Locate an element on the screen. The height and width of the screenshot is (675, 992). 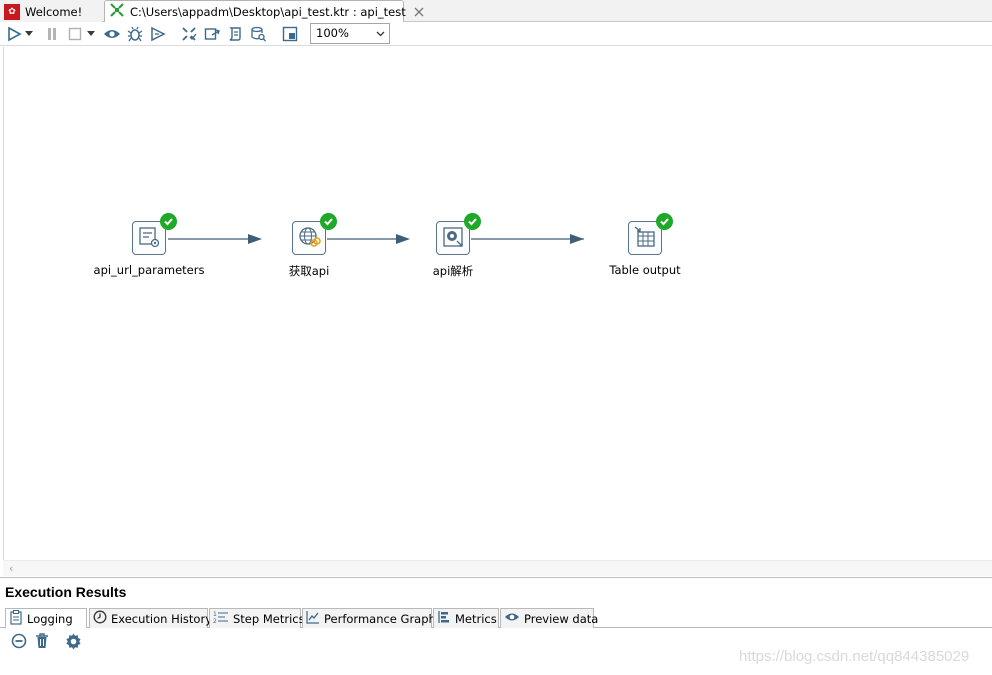
tab-preview-data: Preview data is located at coordinates (549, 618).